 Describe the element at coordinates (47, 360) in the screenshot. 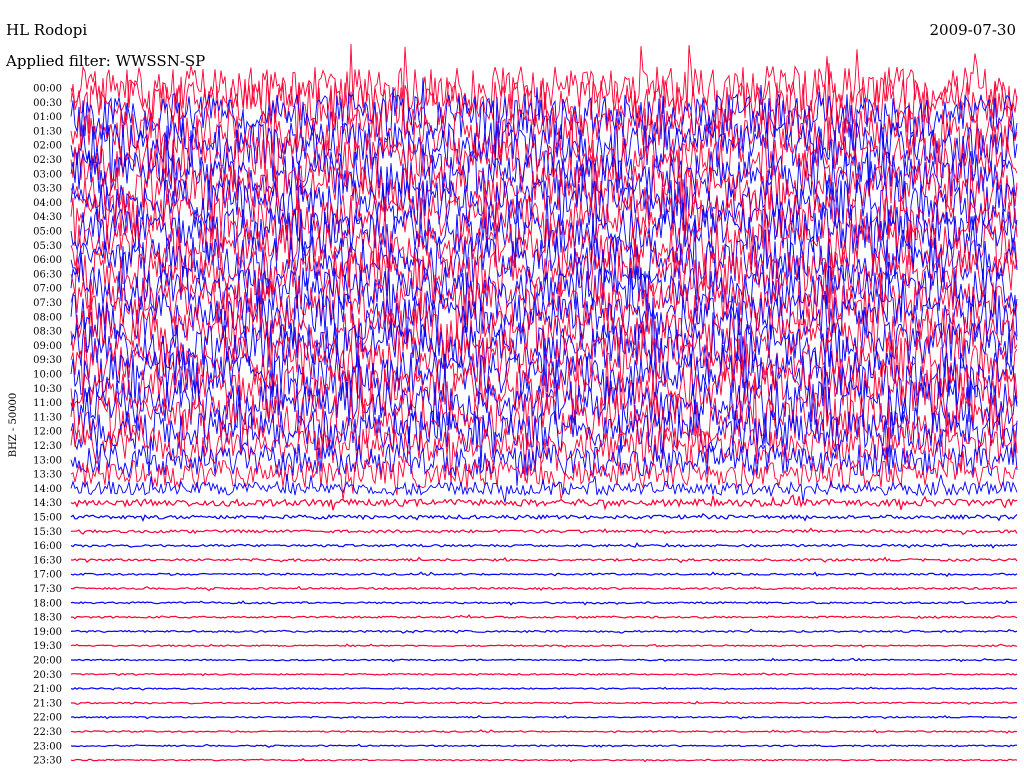

I see `time-tick-label: 09:30` at that location.